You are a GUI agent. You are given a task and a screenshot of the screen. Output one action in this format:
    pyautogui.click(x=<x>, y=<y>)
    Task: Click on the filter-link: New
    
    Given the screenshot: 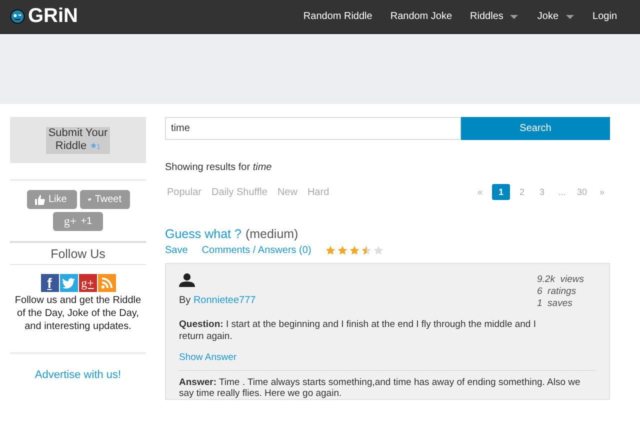 What is the action you would take?
    pyautogui.click(x=287, y=192)
    